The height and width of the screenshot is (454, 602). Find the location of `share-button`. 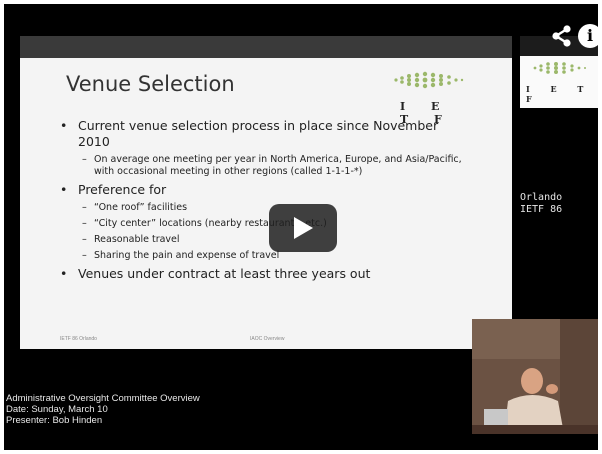

share-button is located at coordinates (562, 36).